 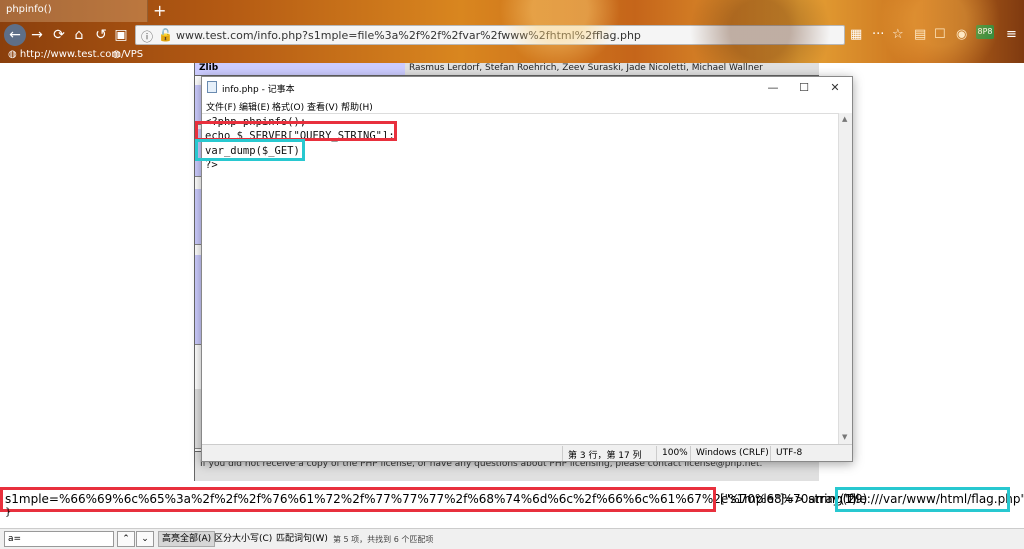 What do you see at coordinates (789, 453) in the screenshot?
I see `encoding: UTF-8` at bounding box center [789, 453].